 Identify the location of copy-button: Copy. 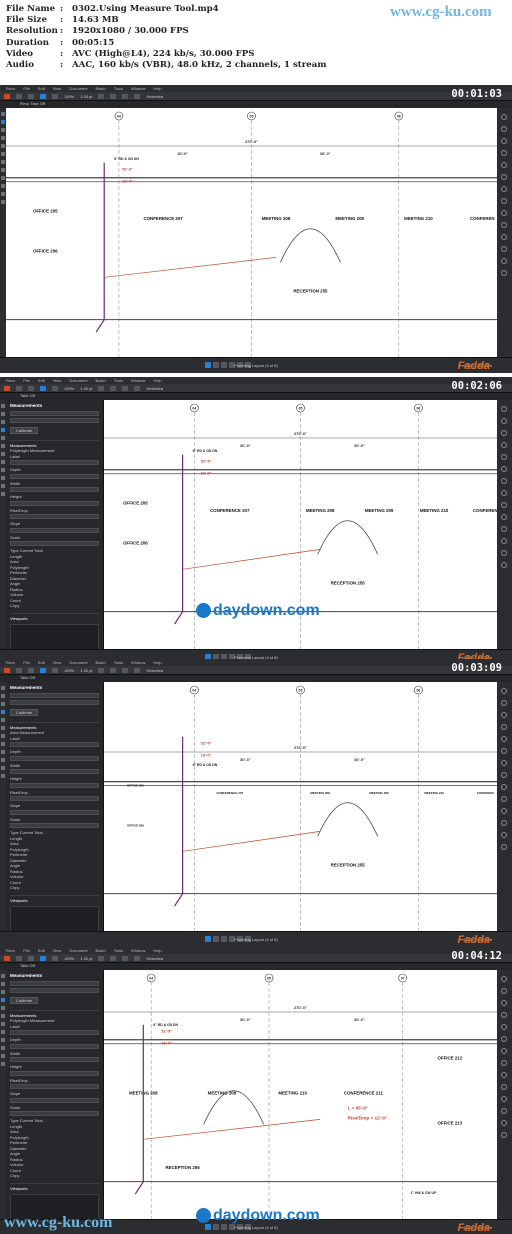
(54, 606).